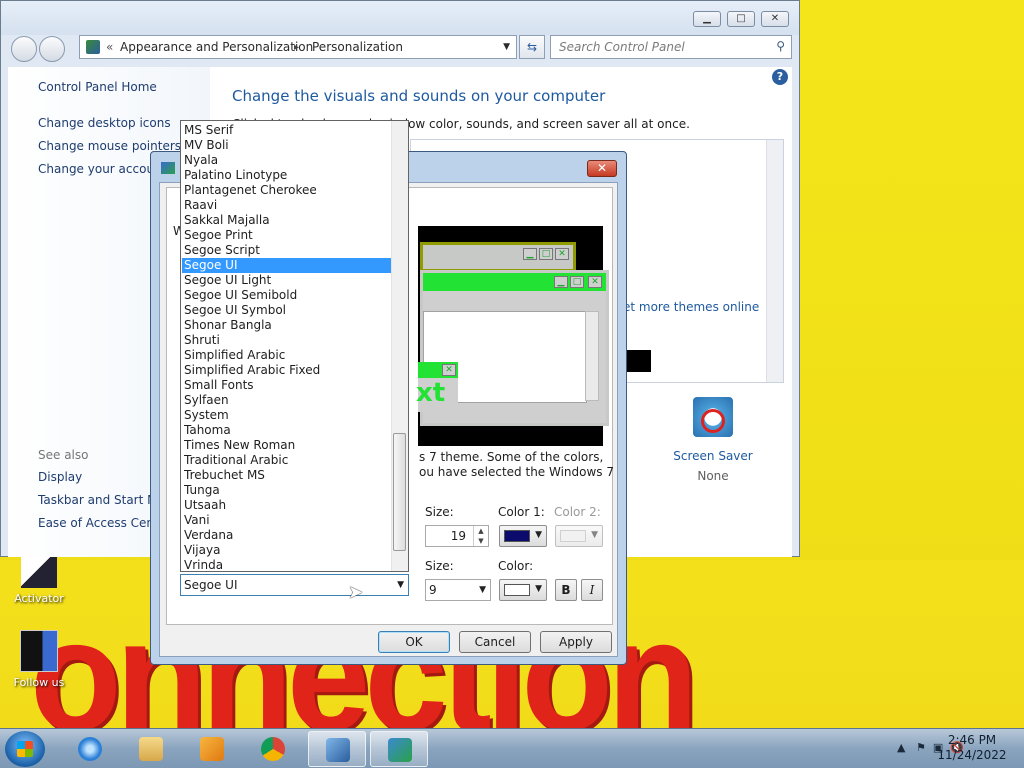 This screenshot has height=768, width=1024. Describe the element at coordinates (286, 370) in the screenshot. I see `font-option: Simplified Arabic Fixed` at that location.